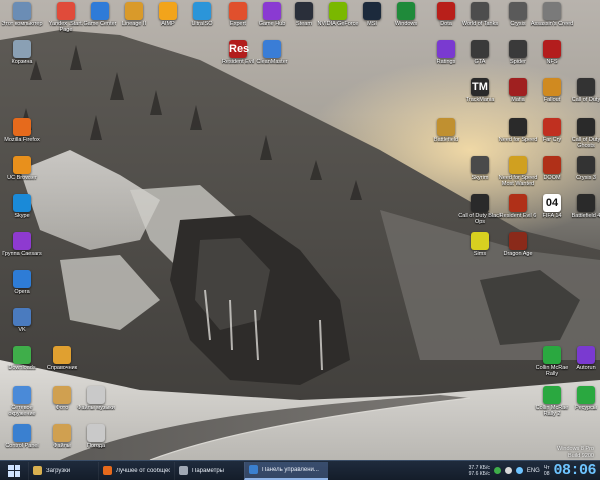  I want to click on desktop-icon-app-purple-b: Autorun, so click(582, 358).